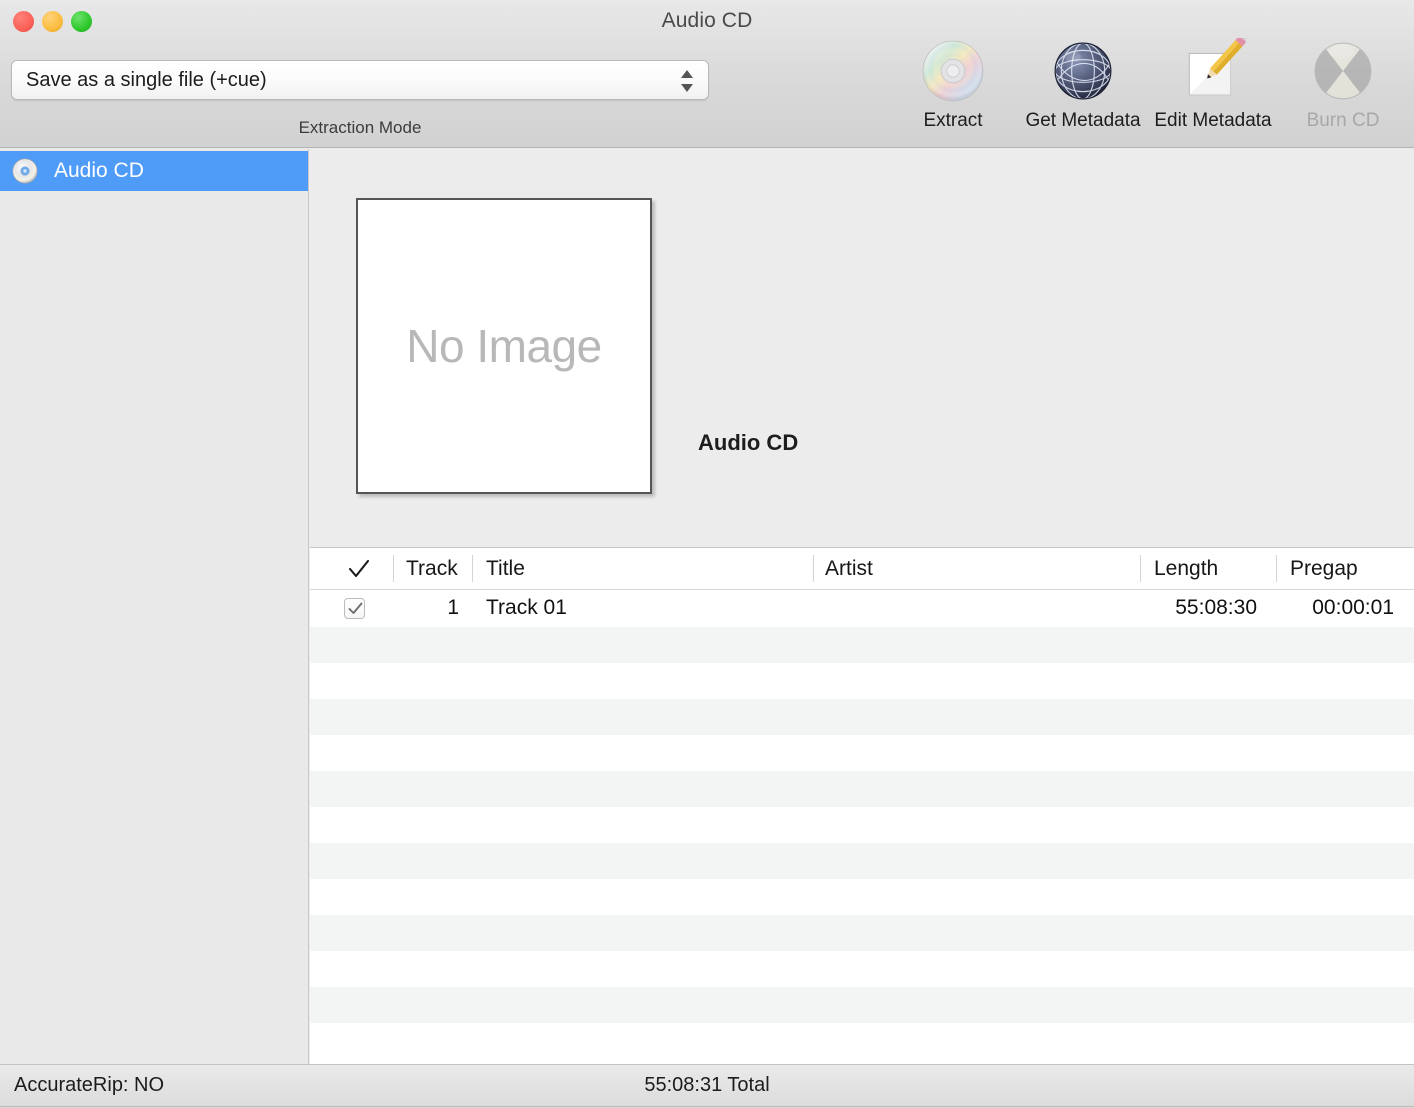 The width and height of the screenshot is (1414, 1108). What do you see at coordinates (642, 608) in the screenshot?
I see `track-title-cell: Track 01` at bounding box center [642, 608].